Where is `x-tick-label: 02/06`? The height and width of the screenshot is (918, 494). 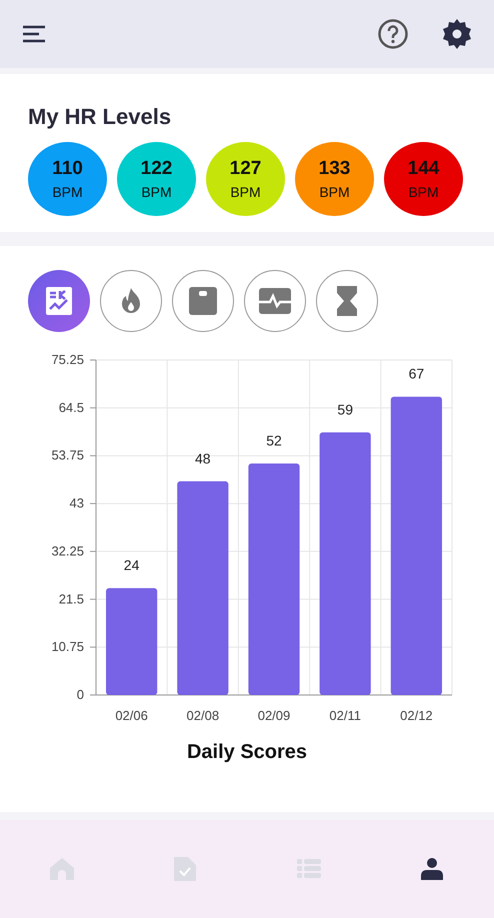
x-tick-label: 02/06 is located at coordinates (131, 715).